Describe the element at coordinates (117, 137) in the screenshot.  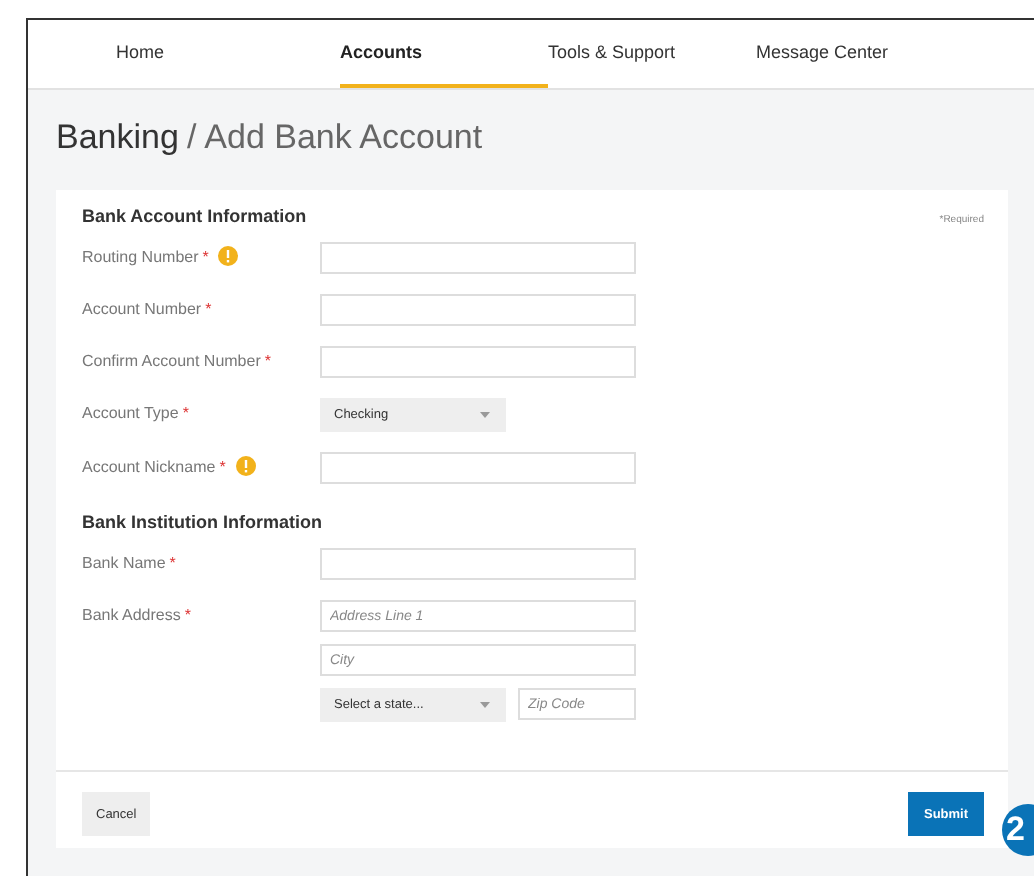
I see `breadcrumb-section: Banking` at that location.